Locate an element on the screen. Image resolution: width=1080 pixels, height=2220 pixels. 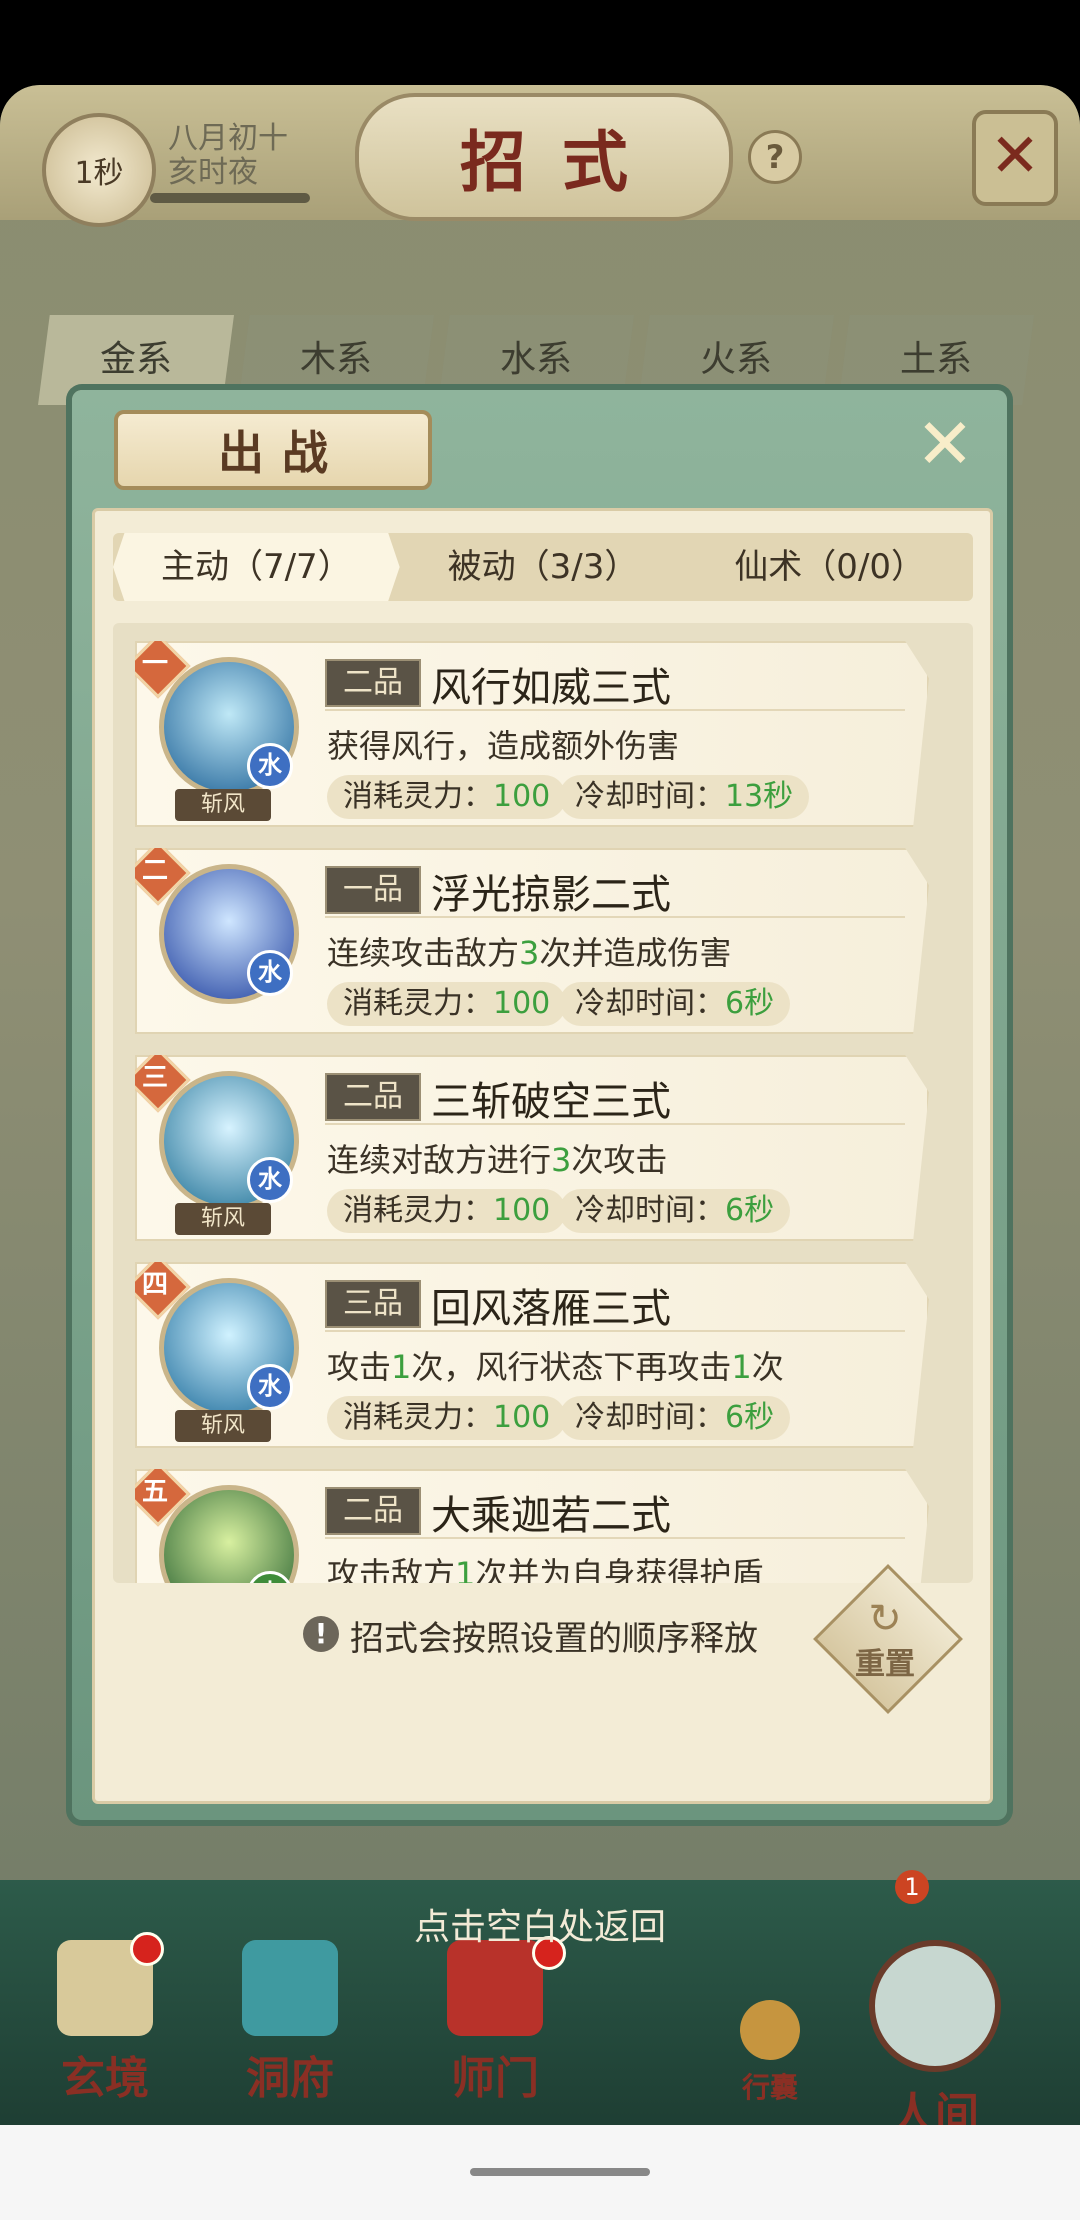
skill-name: 大乘迦若二式 is located at coordinates (551, 1516).